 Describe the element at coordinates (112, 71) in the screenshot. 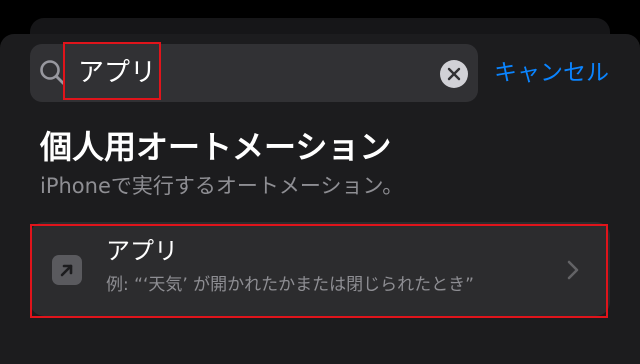

I see `search-highlight-box` at that location.